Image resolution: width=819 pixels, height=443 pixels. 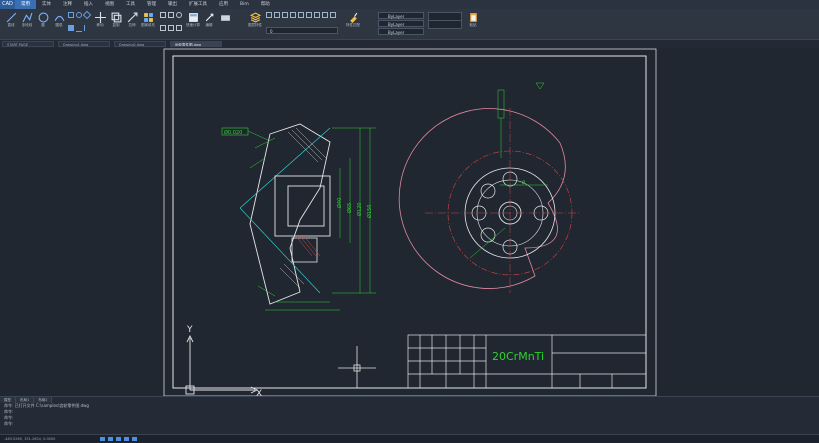 I want to click on menu-tools: 工具, so click(x=130, y=4).